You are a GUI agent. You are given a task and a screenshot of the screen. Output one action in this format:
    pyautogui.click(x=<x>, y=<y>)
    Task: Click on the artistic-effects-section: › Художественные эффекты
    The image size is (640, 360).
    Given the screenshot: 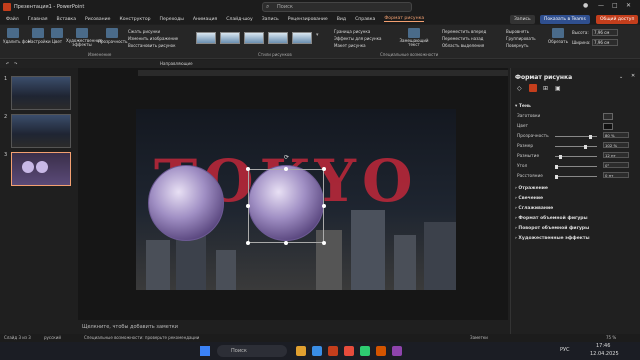 What is the action you would take?
    pyautogui.click(x=552, y=238)
    